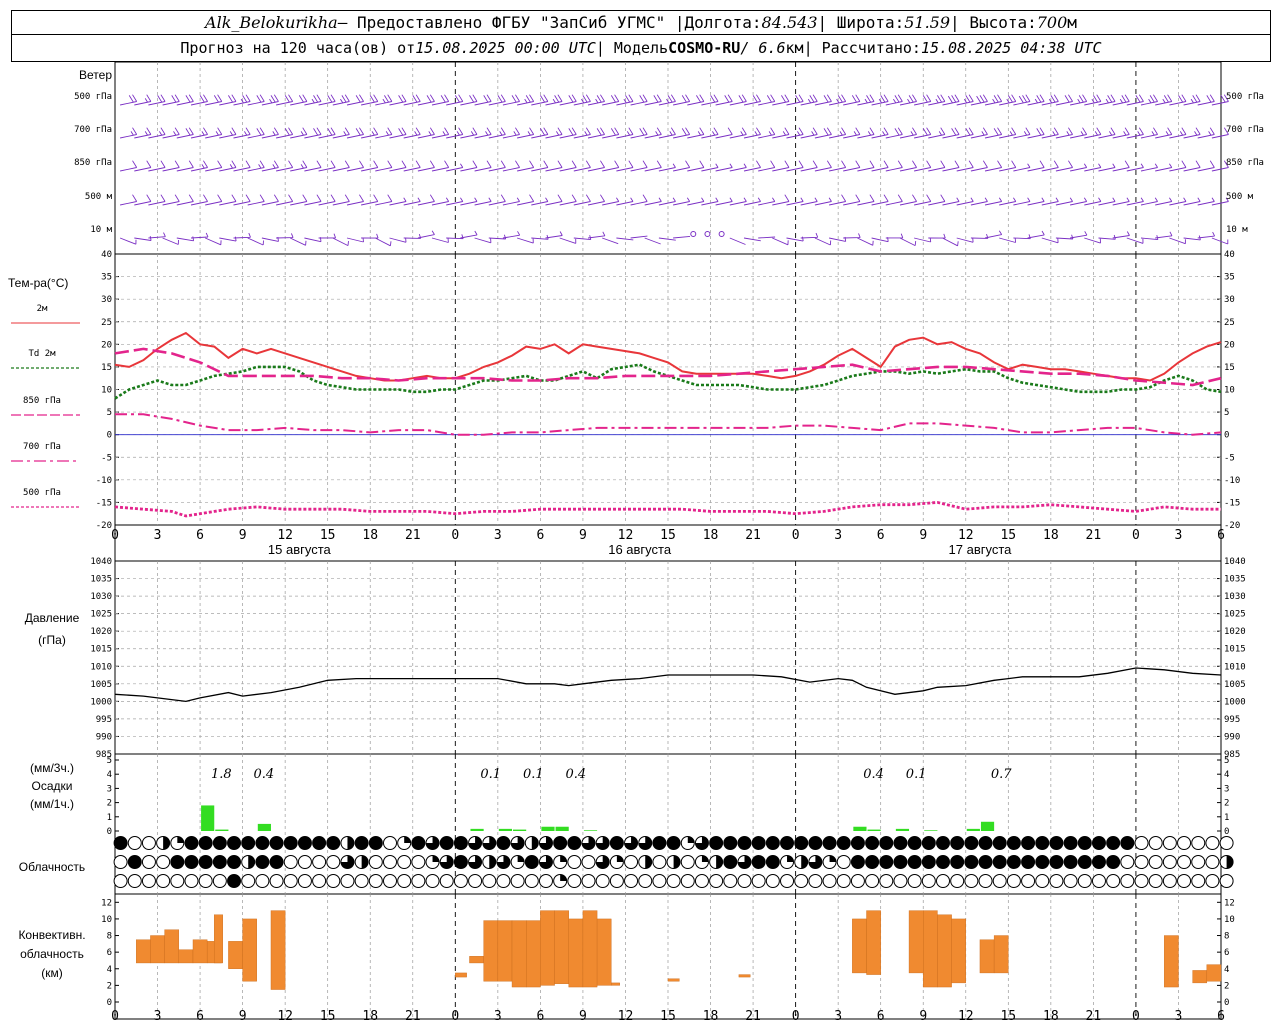  What do you see at coordinates (264, 774) in the screenshot?
I see `precip-3h-label: 0.4` at bounding box center [264, 774].